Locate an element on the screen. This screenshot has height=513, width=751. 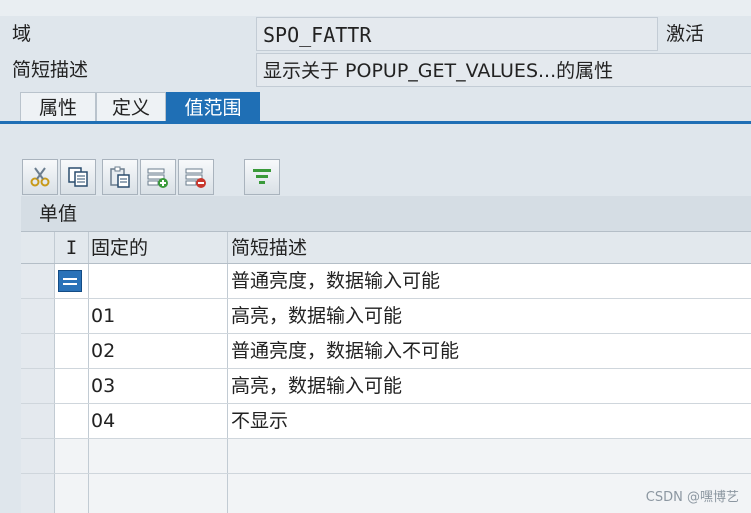
cut-button is located at coordinates (40, 177).